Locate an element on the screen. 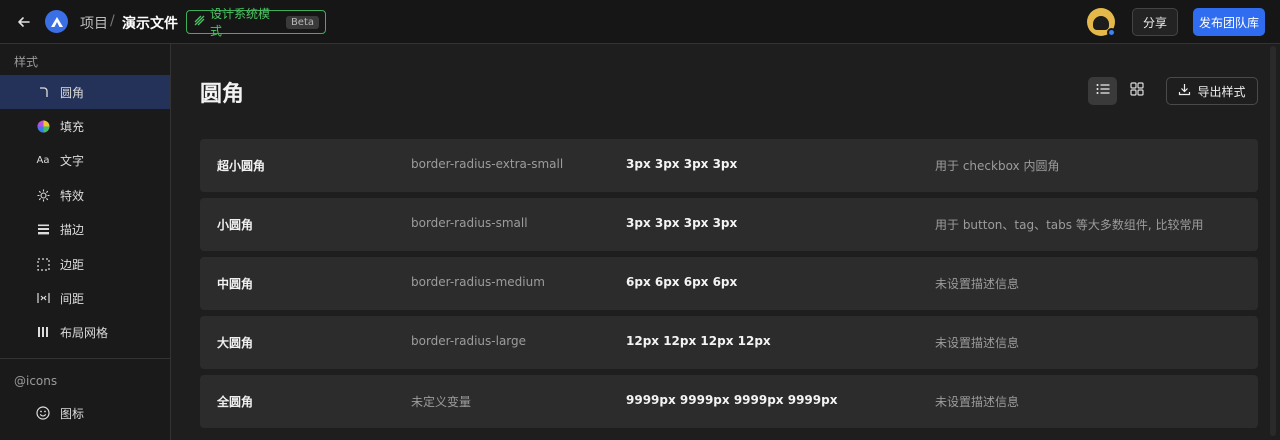 This screenshot has height=440, width=1280. layout-grid-icon is located at coordinates (43, 332).